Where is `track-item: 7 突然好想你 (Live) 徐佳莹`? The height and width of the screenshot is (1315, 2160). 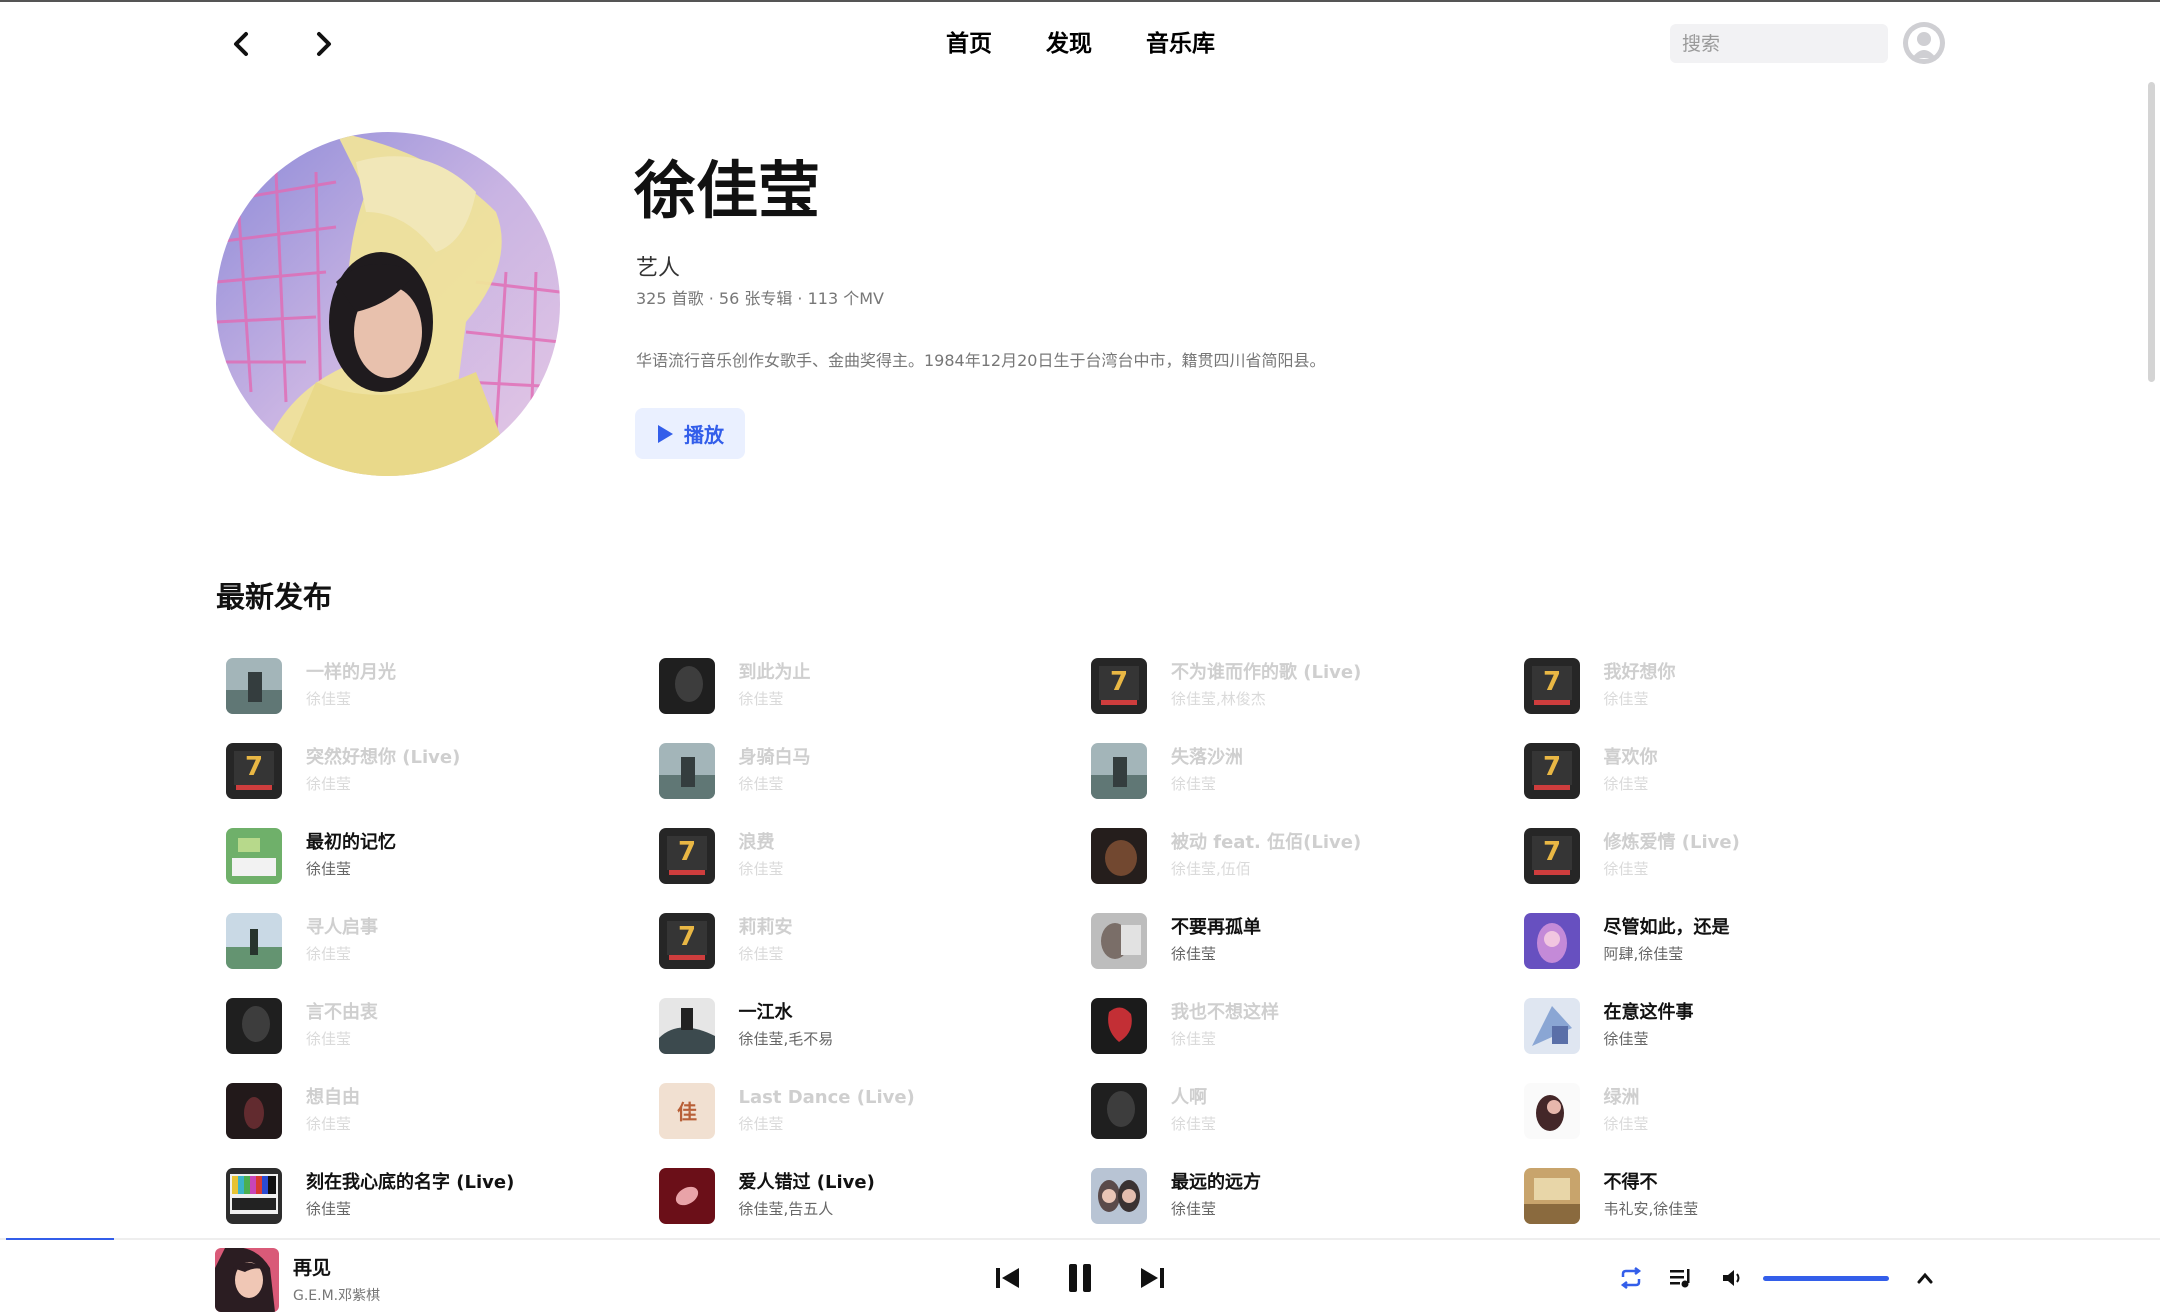 track-item: 7 突然好想你 (Live) 徐佳莹 is located at coordinates (432, 770).